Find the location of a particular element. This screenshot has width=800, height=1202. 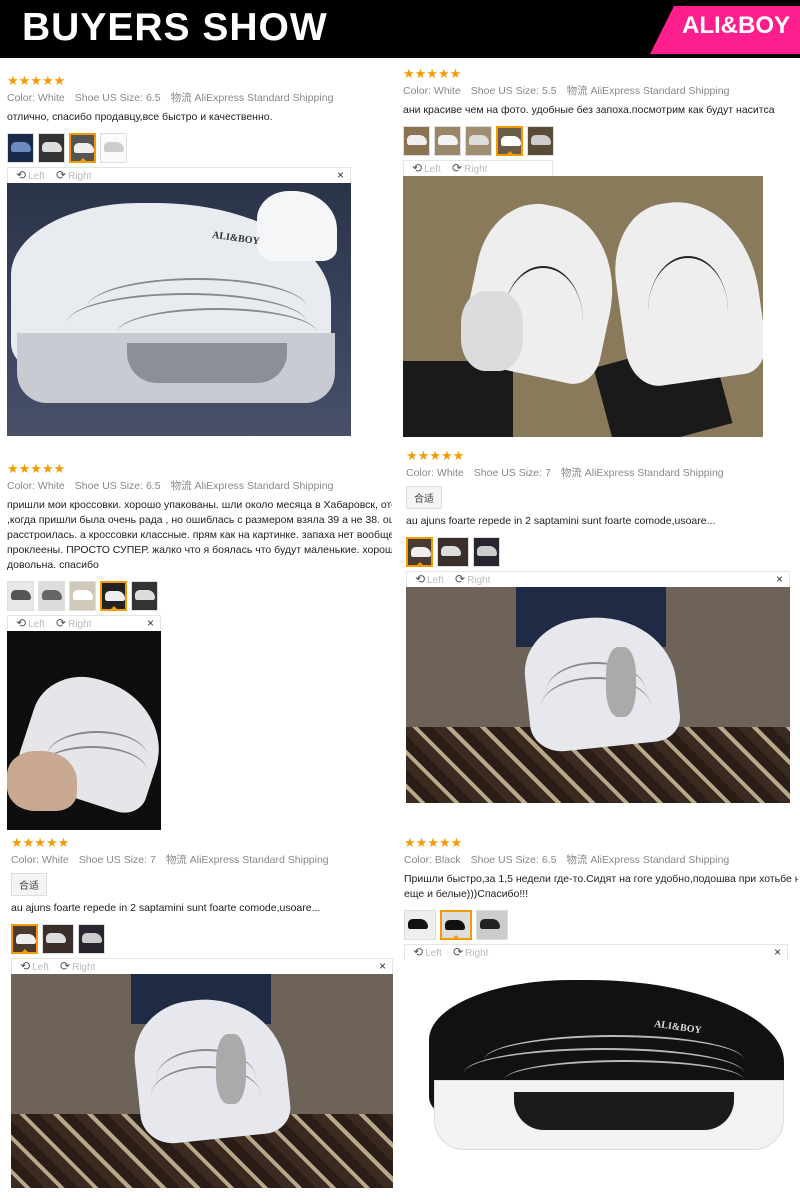

review-photo: ALI&BOY is located at coordinates (596, 1066).